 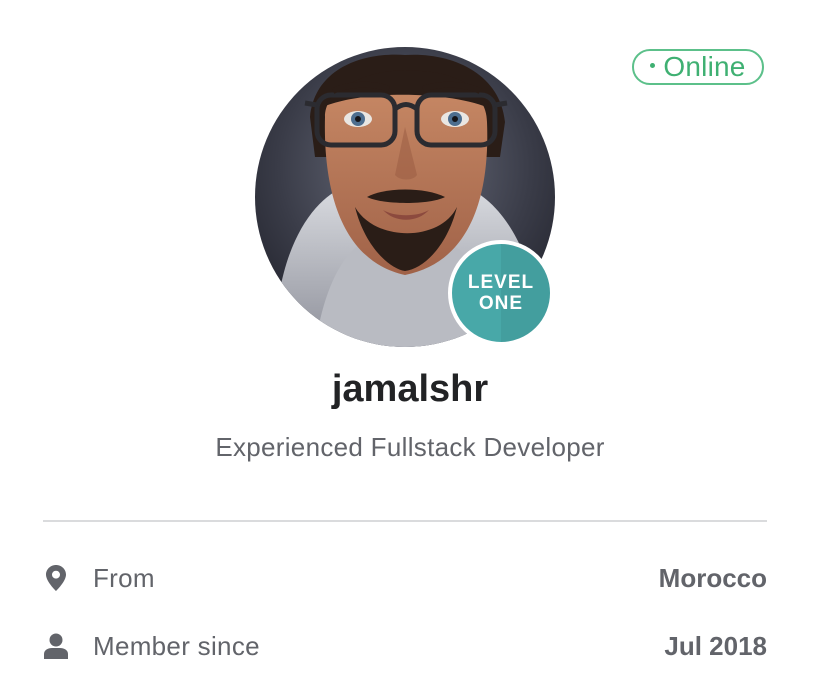 I want to click on info-row-from: From Morocco, so click(x=405, y=578).